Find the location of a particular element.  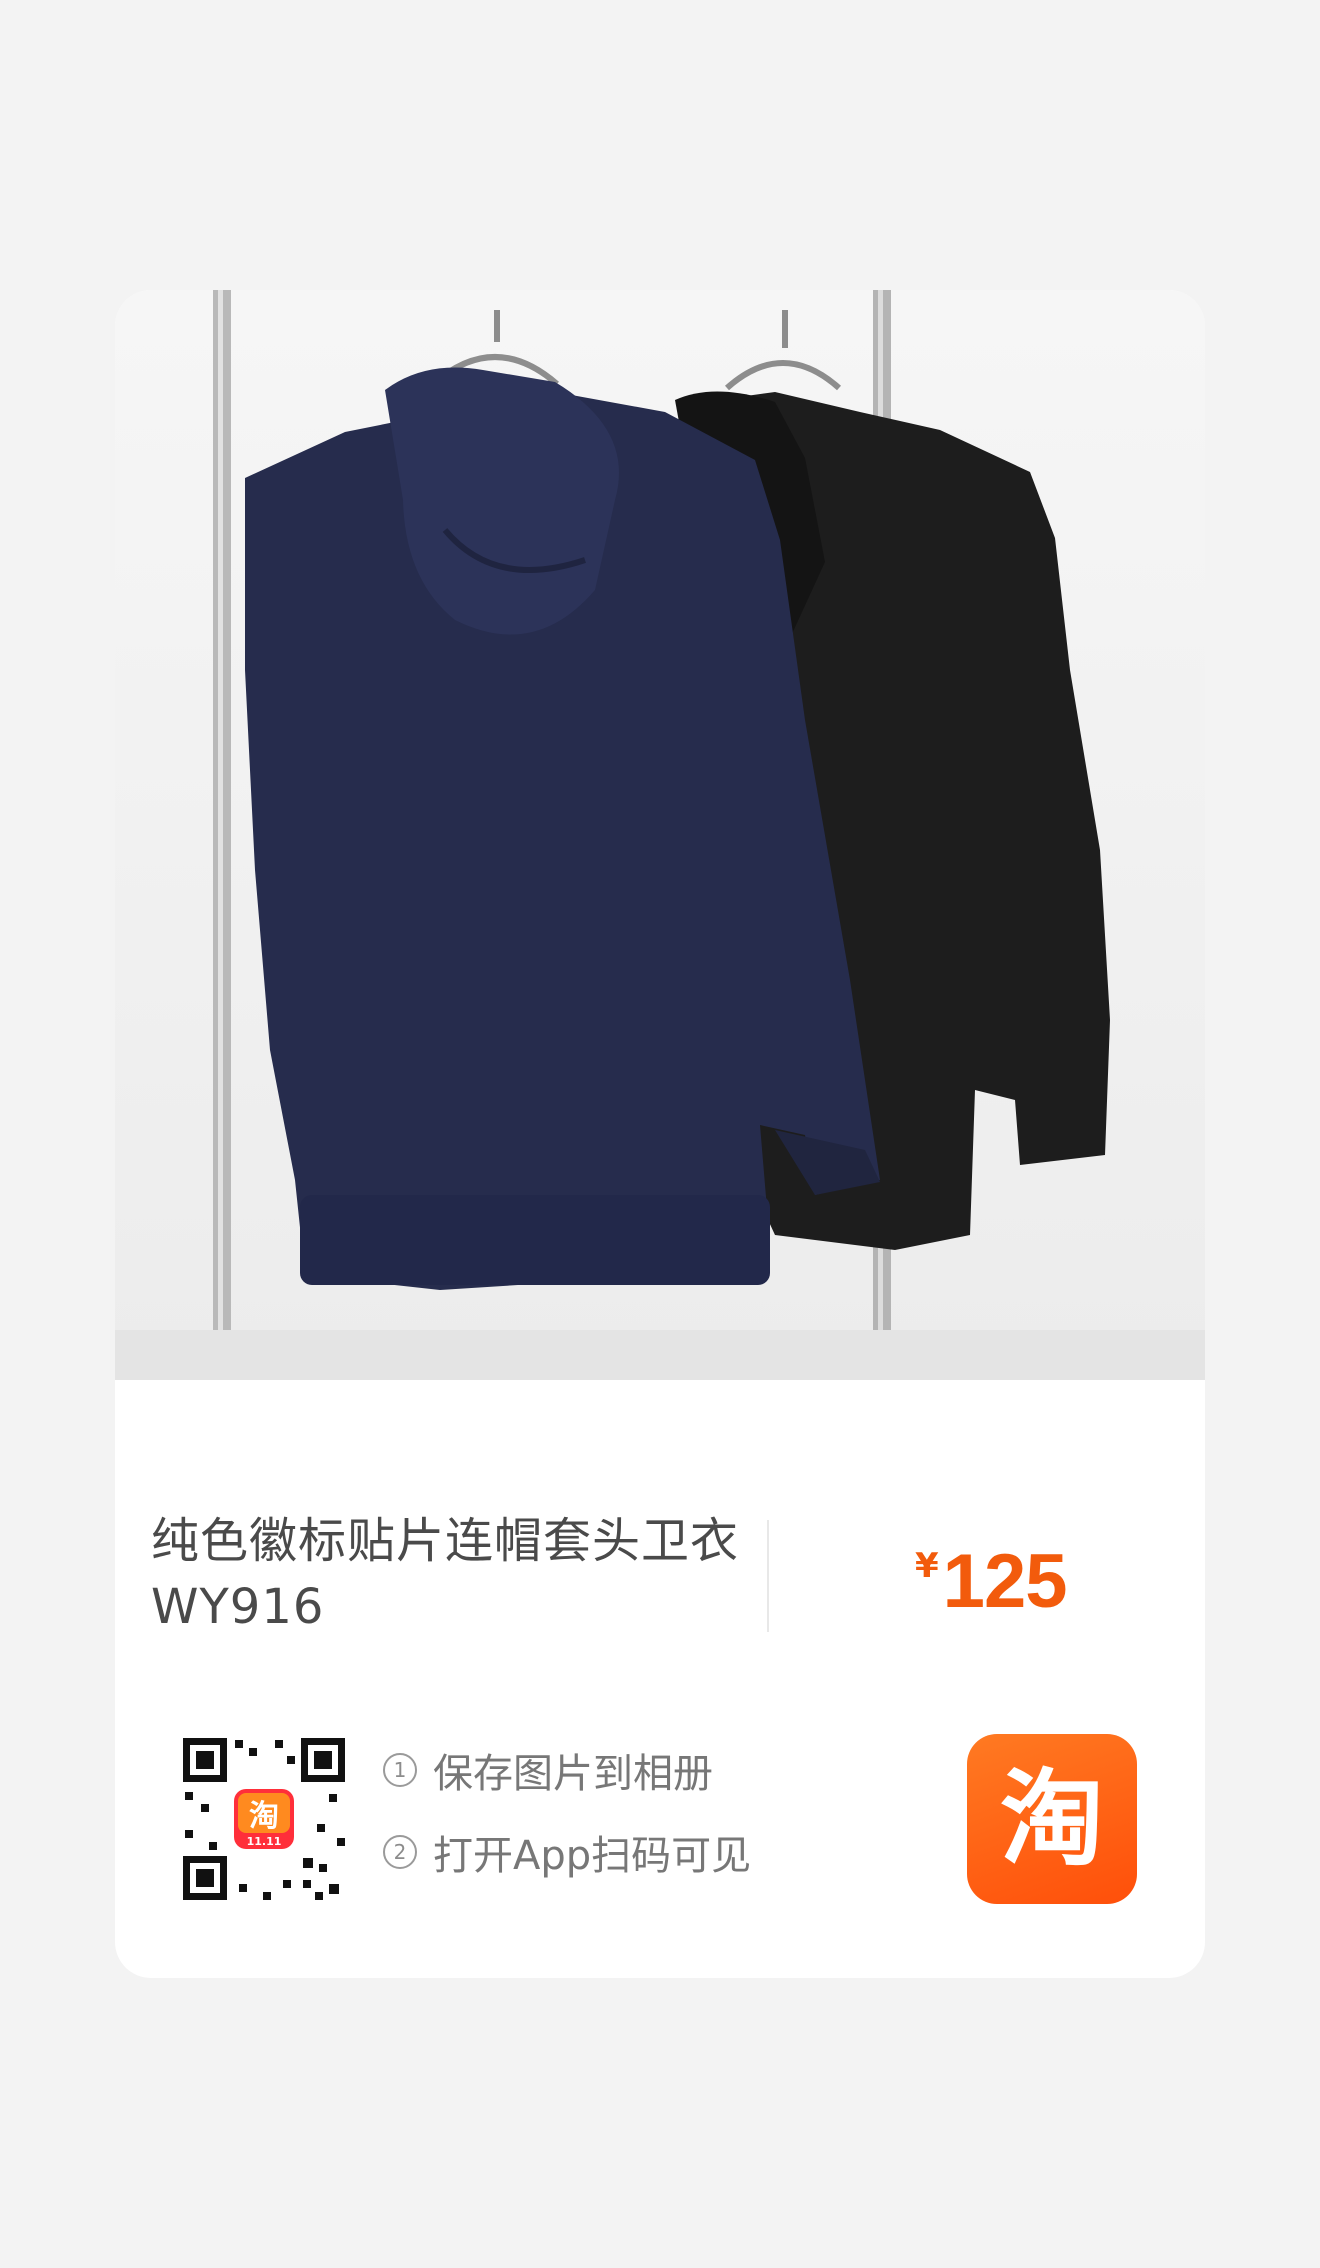

taobao-logo-char: 淘 is located at coordinates (1051, 1819).